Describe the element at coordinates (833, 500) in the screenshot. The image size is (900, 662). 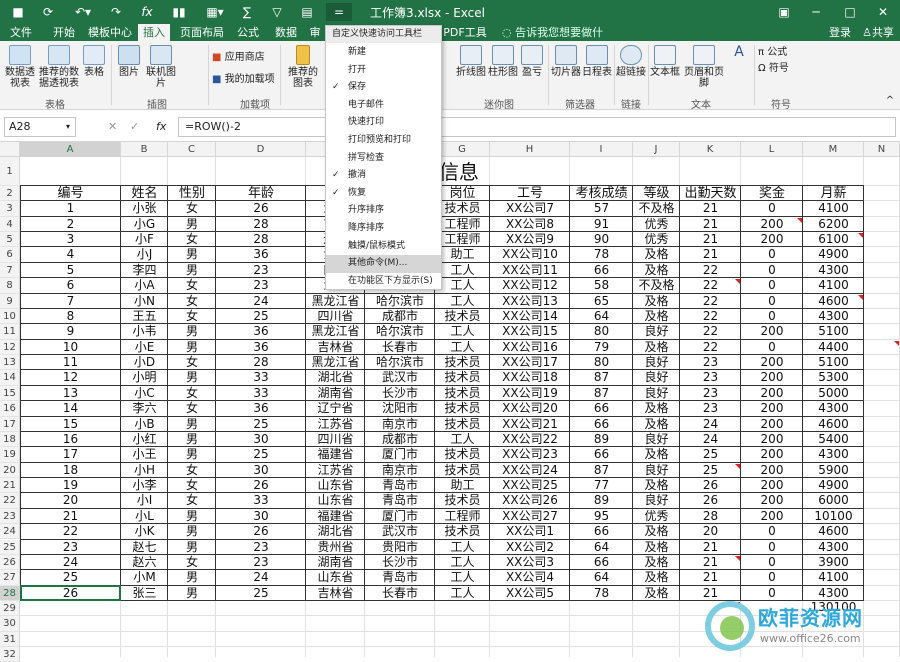
I see `table-cell: 6000` at that location.